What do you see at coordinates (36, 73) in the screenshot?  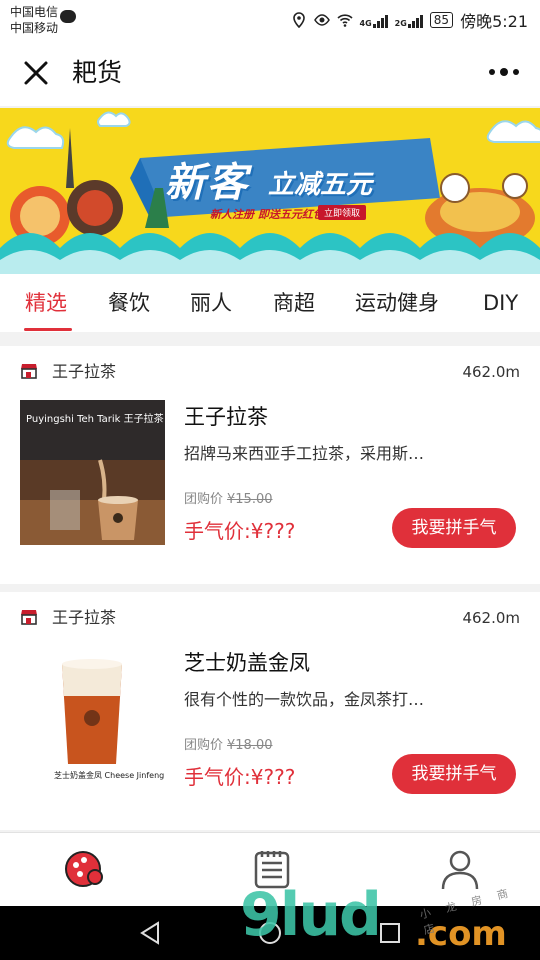 I see `close-icon` at bounding box center [36, 73].